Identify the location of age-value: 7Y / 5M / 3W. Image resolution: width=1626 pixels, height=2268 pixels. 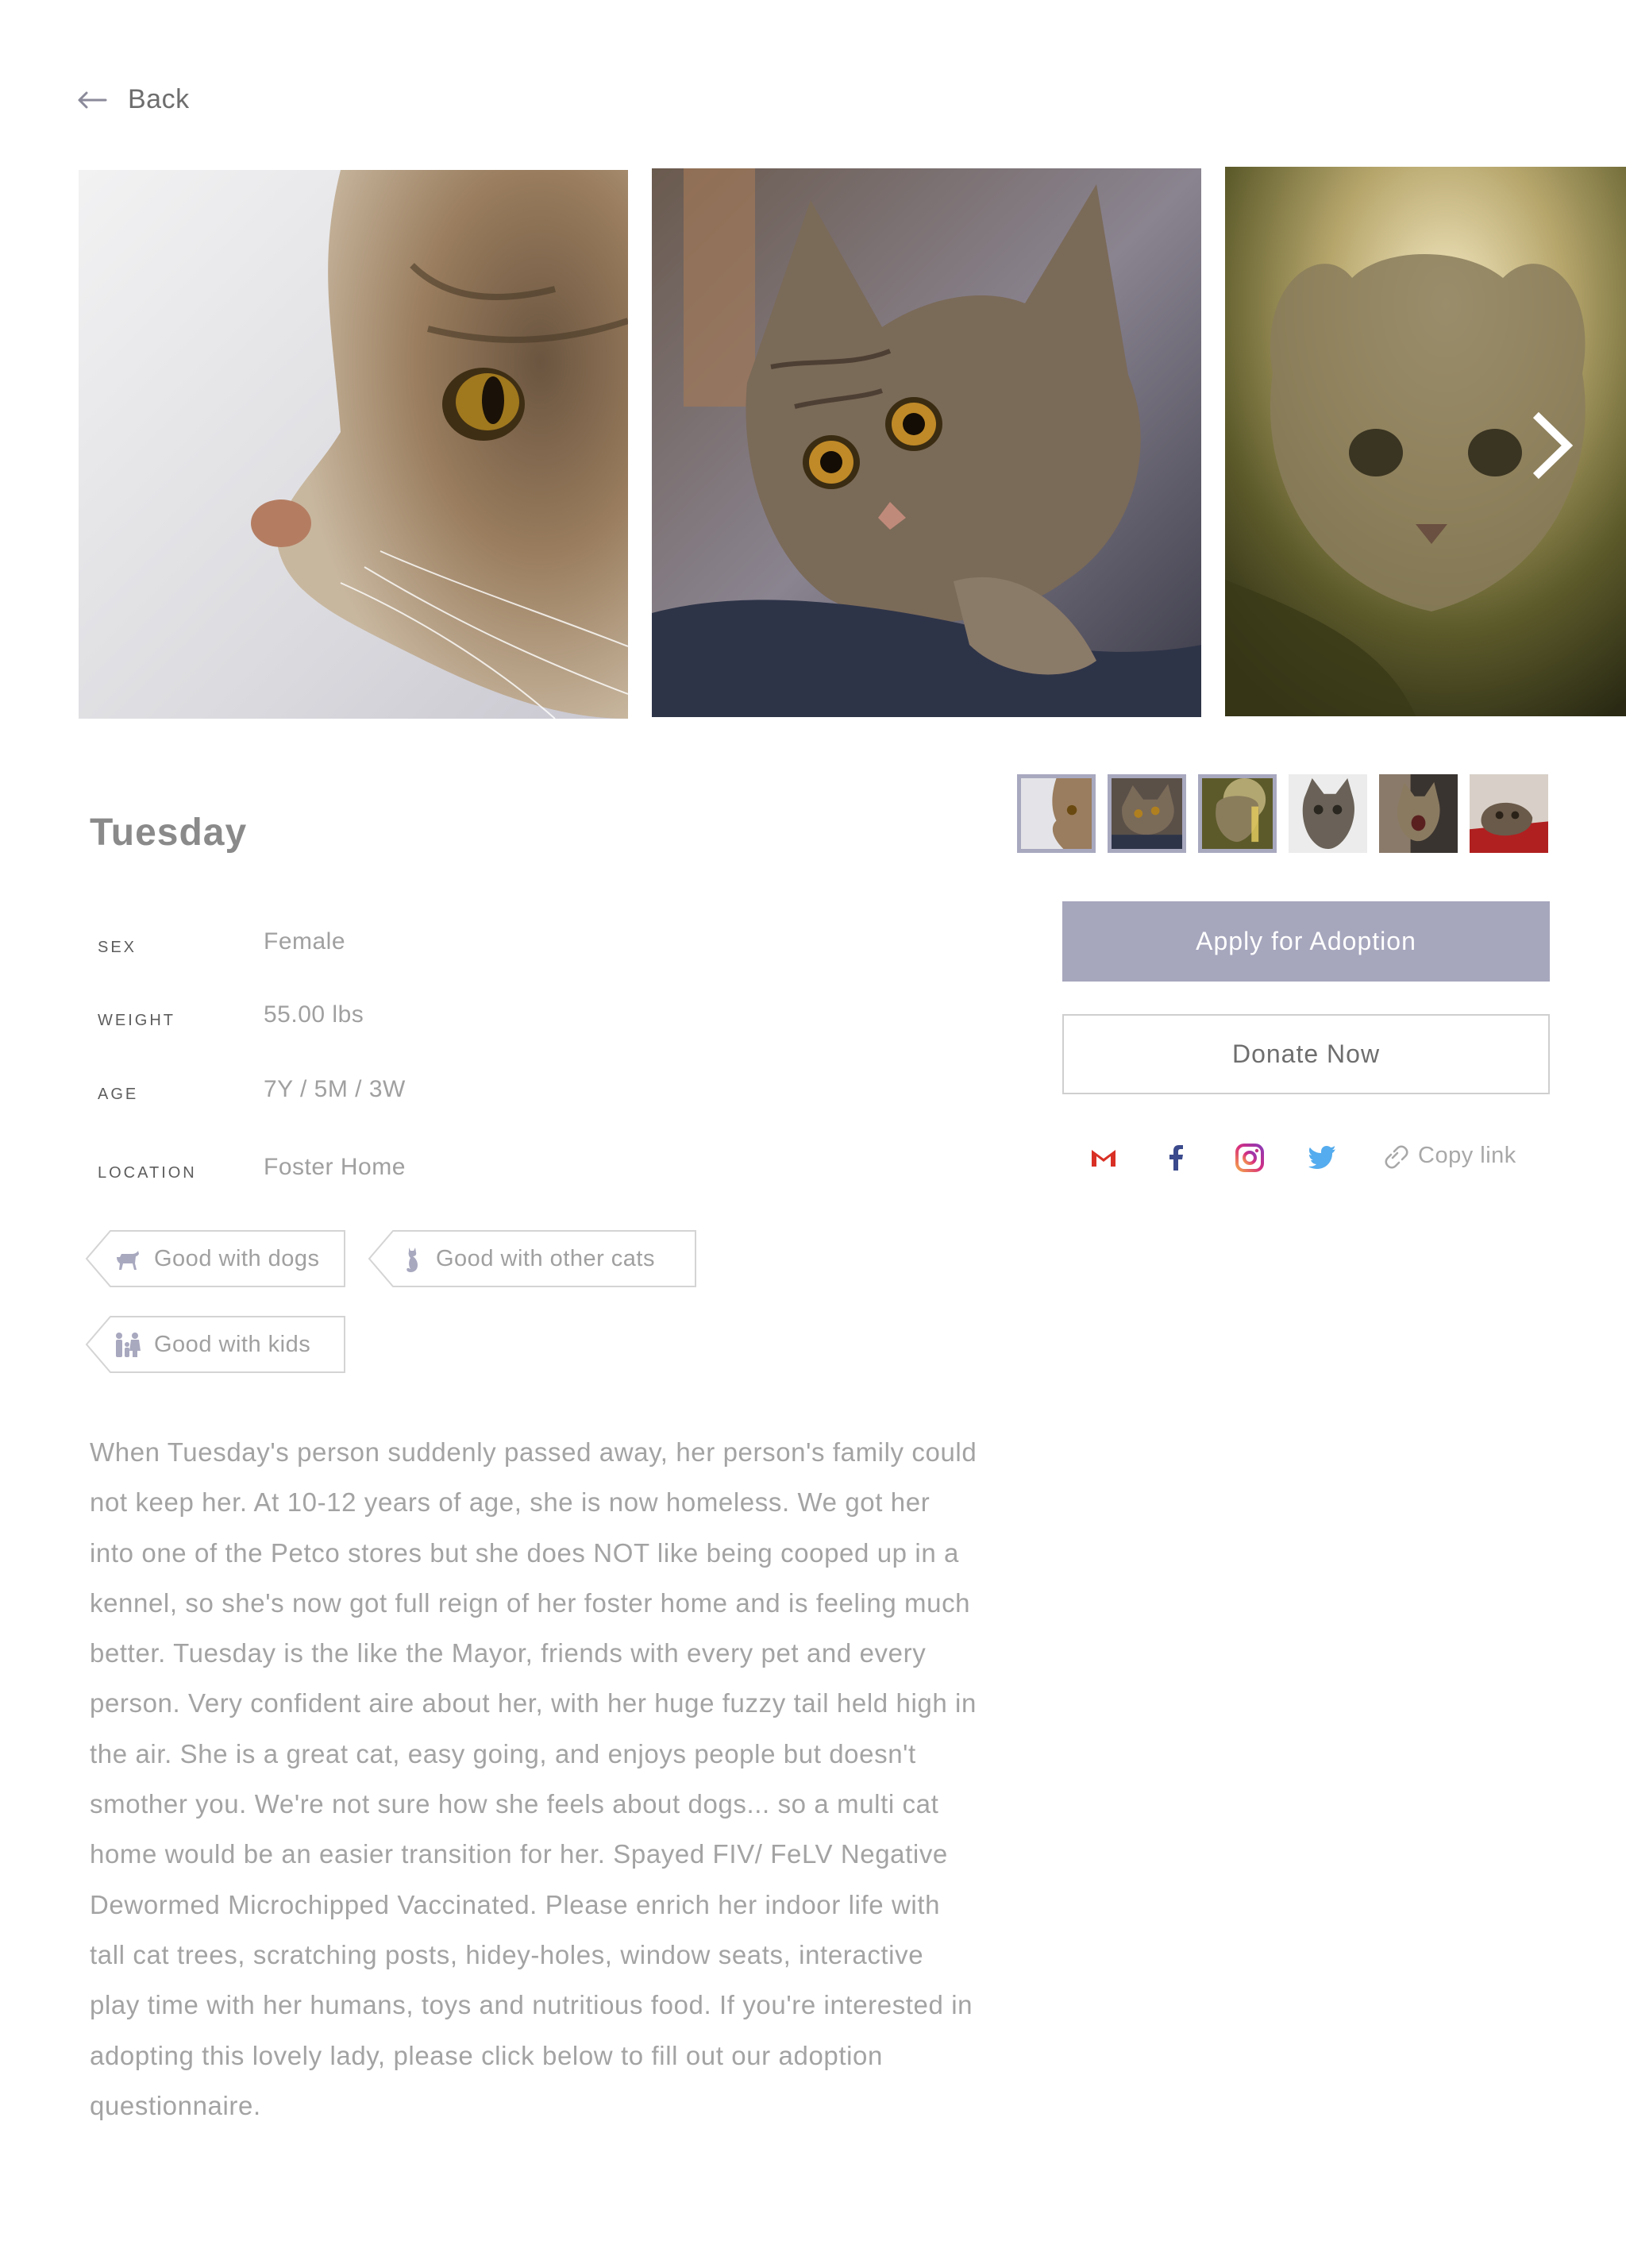
(335, 1089).